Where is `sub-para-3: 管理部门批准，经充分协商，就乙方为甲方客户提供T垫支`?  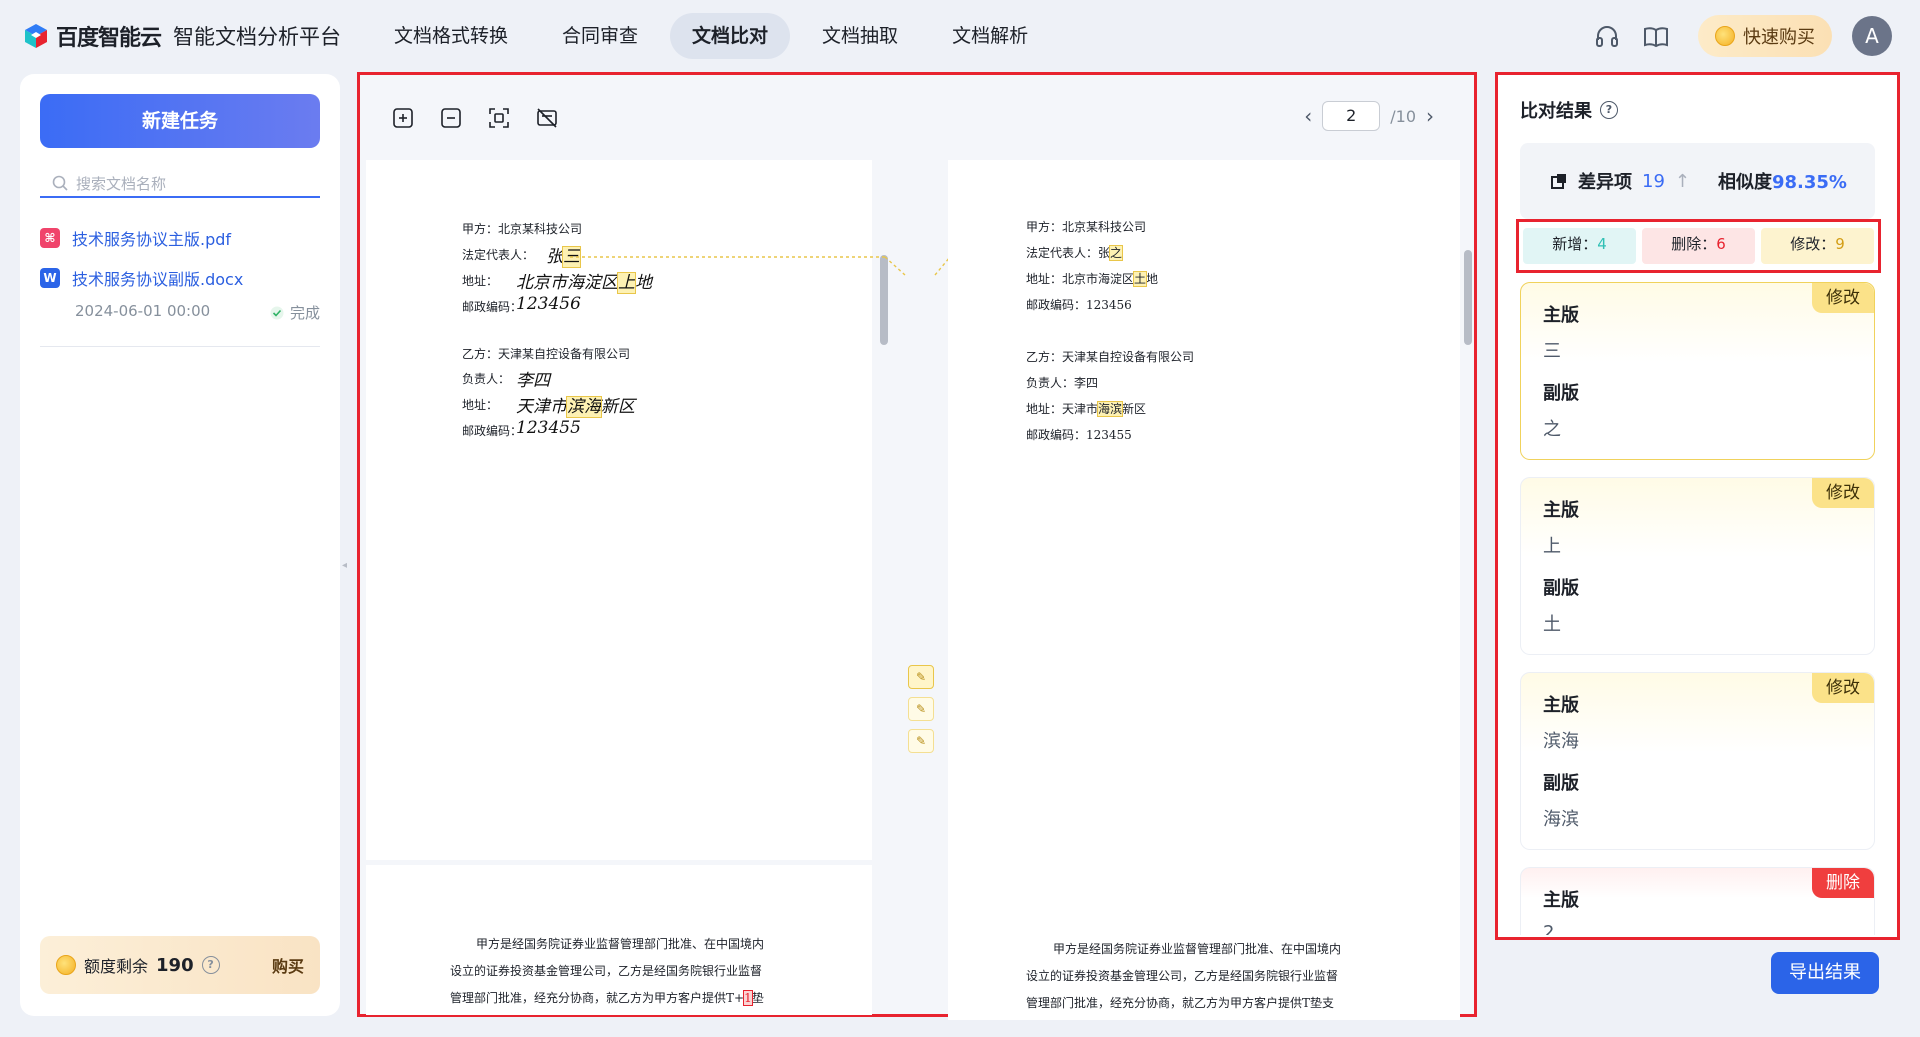
sub-para-3: 管理部门批准，经充分协商，就乙方为甲方客户提供T垫支 is located at coordinates (1180, 1003).